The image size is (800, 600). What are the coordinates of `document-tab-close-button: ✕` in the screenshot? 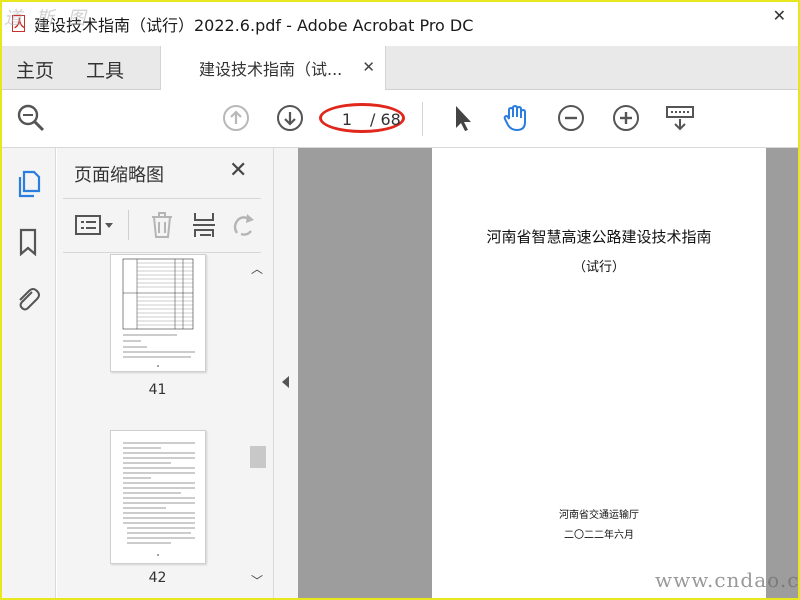 It's located at (368, 67).